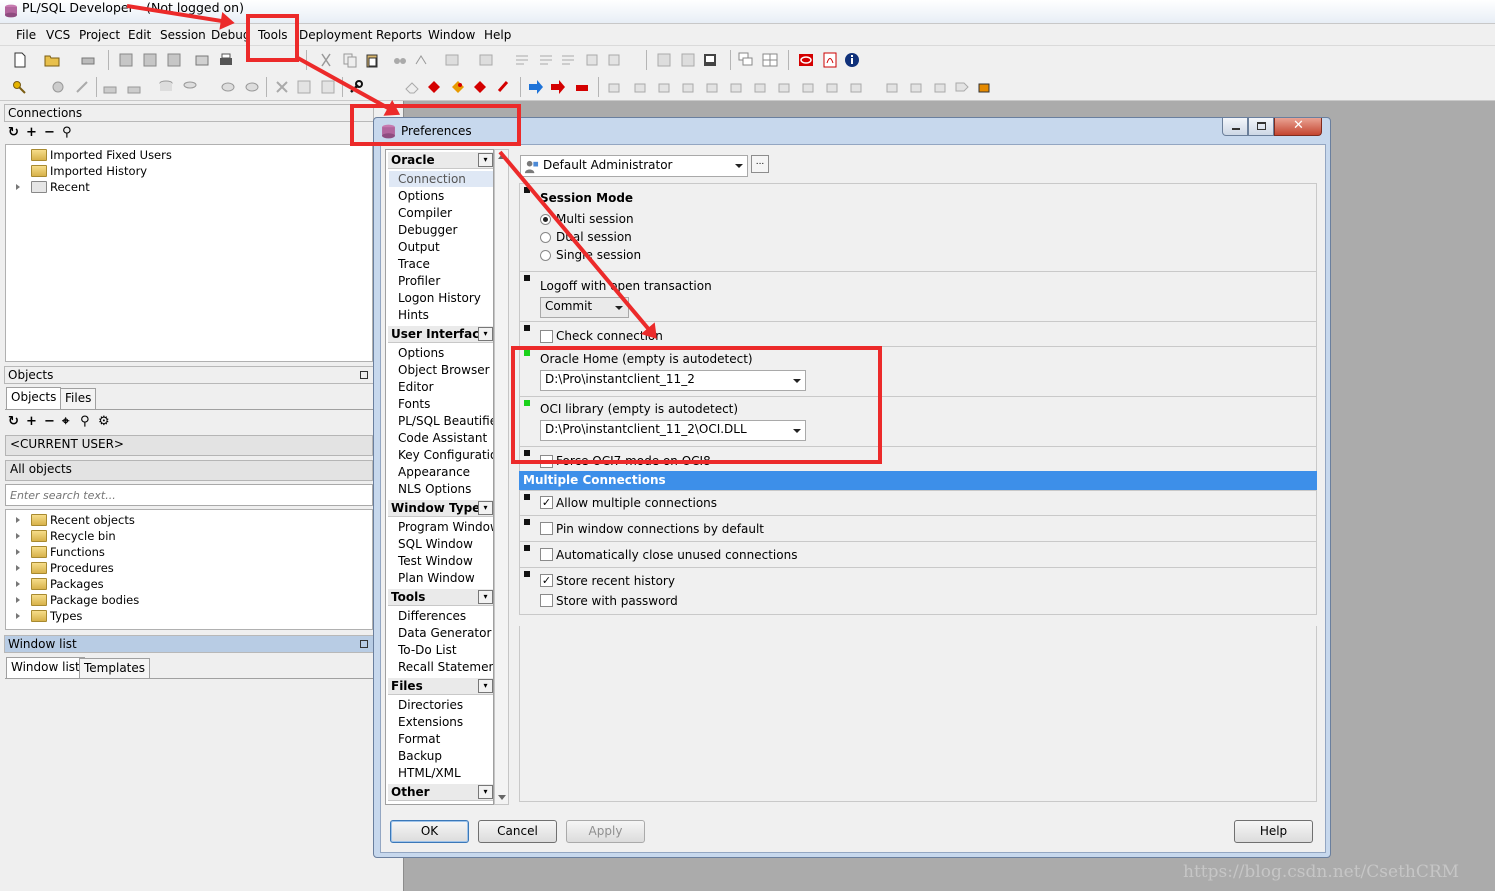 The image size is (1495, 891). I want to click on toggle-breakpoint-icon, so click(736, 87).